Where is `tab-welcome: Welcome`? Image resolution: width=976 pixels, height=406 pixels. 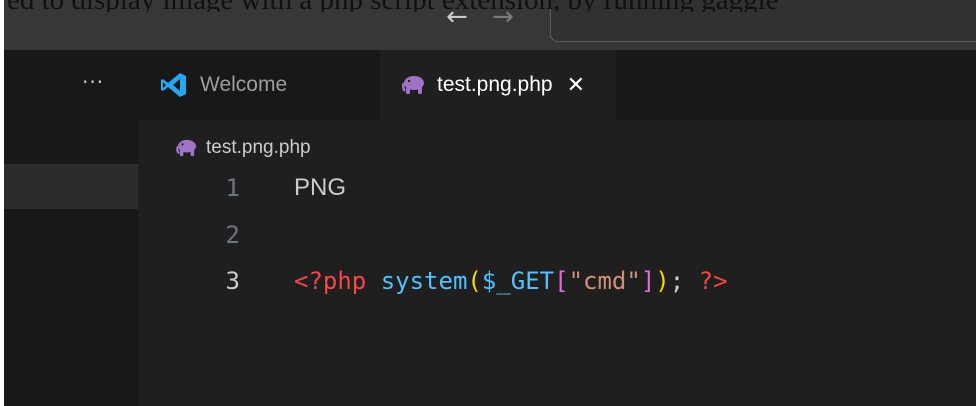
tab-welcome: Welcome is located at coordinates (259, 85).